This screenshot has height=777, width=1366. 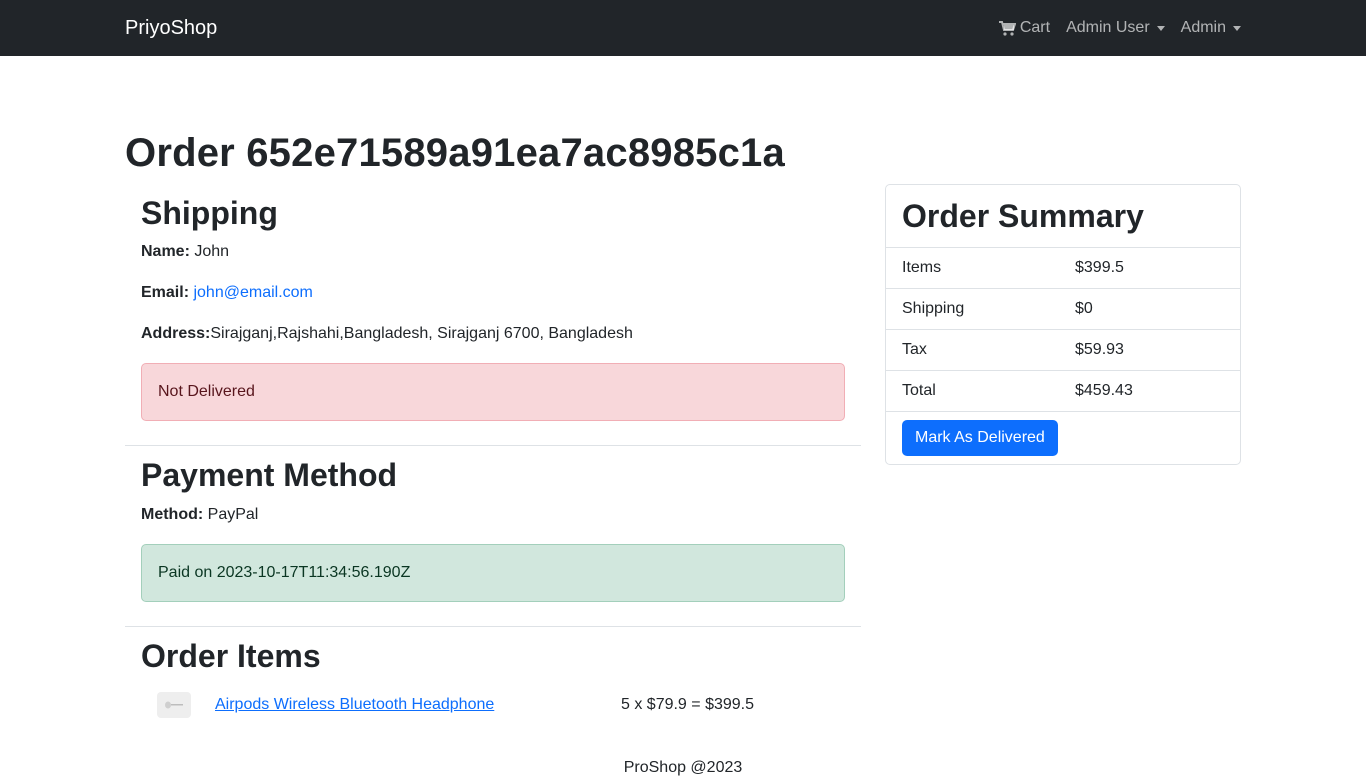 I want to click on order-summary-heading: Order Summary, so click(x=1063, y=217).